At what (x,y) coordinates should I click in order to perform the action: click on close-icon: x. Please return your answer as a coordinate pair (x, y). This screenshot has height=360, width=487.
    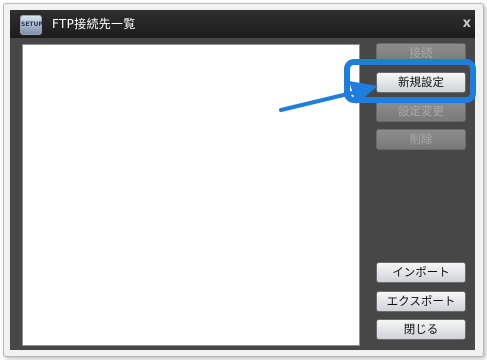
    Looking at the image, I should click on (467, 24).